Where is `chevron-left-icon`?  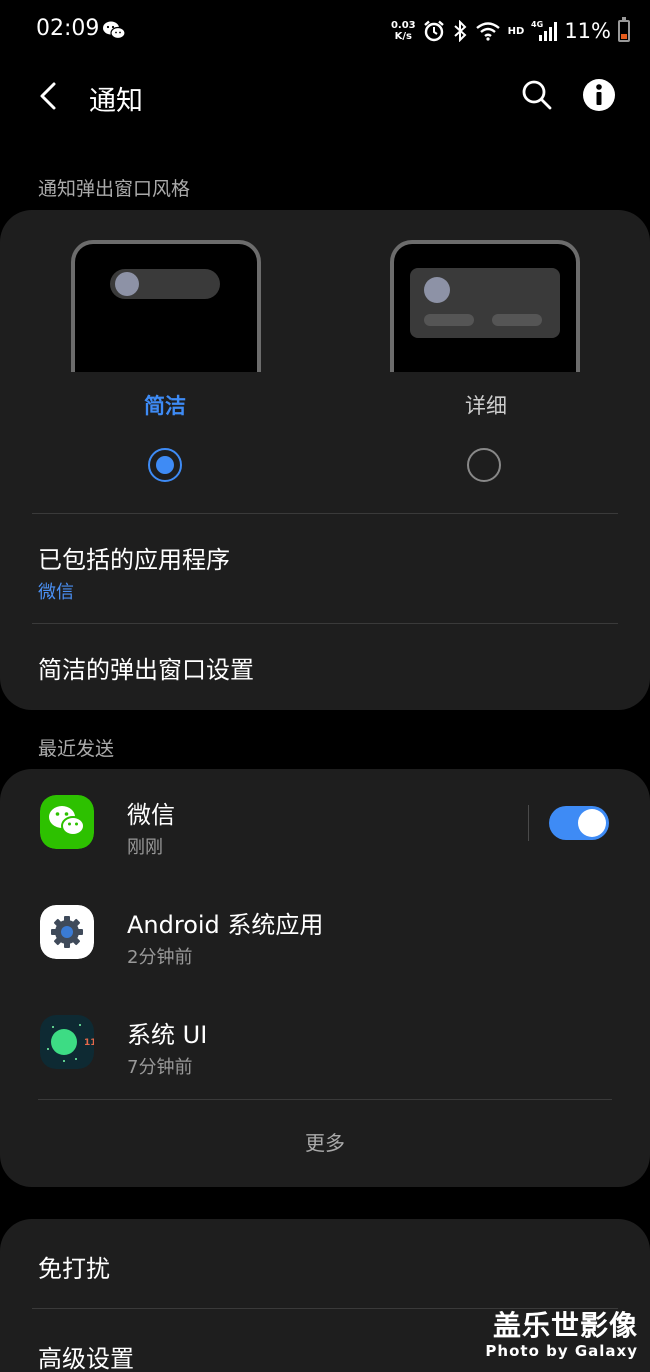
chevron-left-icon is located at coordinates (48, 96).